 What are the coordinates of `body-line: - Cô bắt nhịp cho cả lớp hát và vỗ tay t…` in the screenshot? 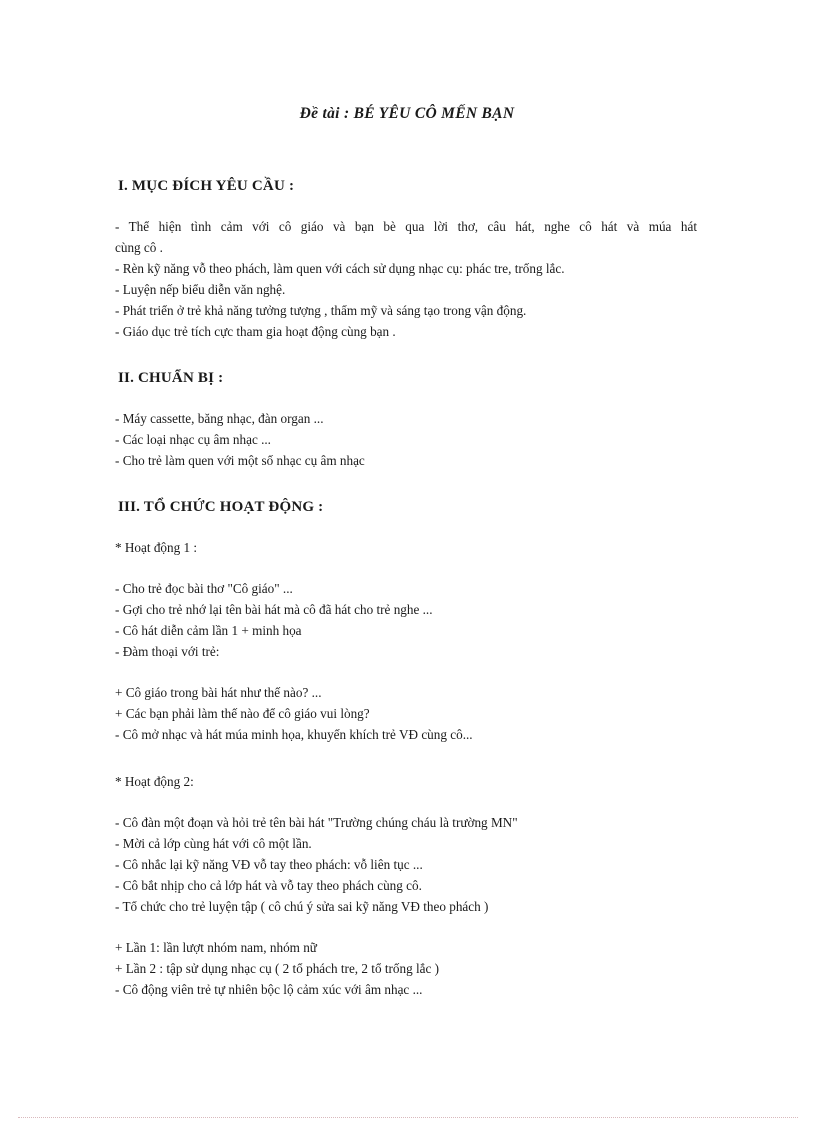 It's located at (268, 885).